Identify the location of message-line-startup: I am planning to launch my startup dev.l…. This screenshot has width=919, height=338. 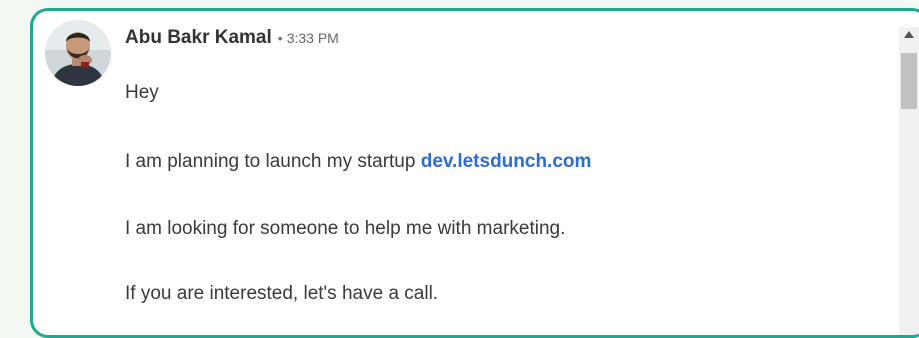
(358, 162).